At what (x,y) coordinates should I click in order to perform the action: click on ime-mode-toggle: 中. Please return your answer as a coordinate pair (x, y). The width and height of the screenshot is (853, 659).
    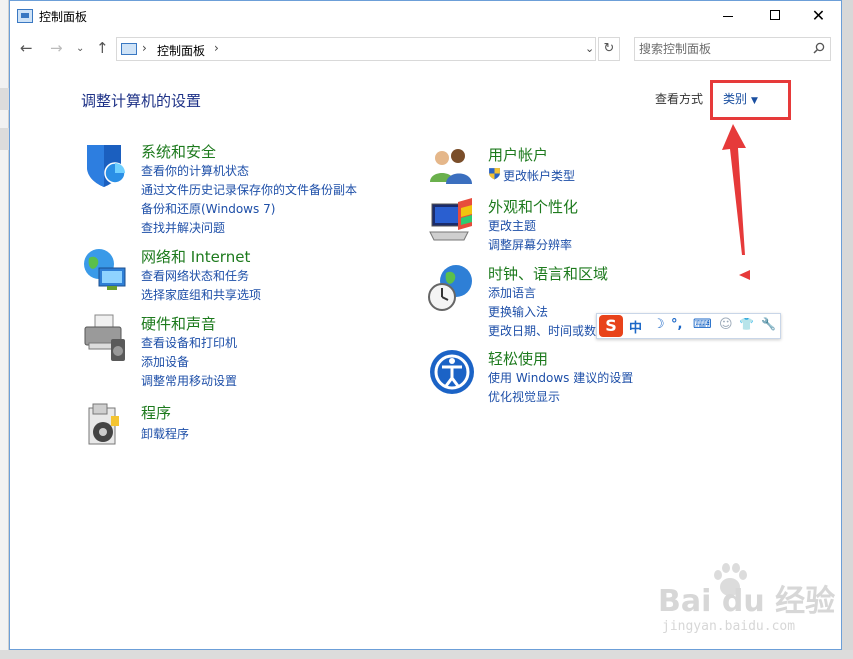
    Looking at the image, I should click on (635, 326).